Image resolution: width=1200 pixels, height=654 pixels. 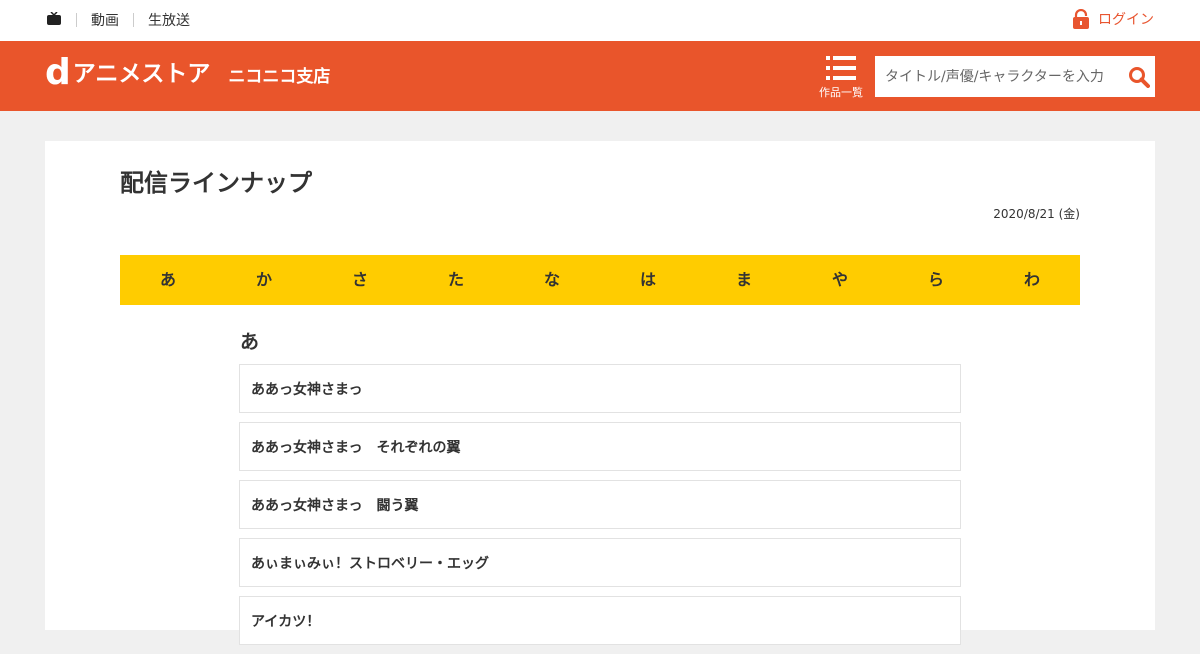 What do you see at coordinates (999, 76) in the screenshot?
I see `search-input` at bounding box center [999, 76].